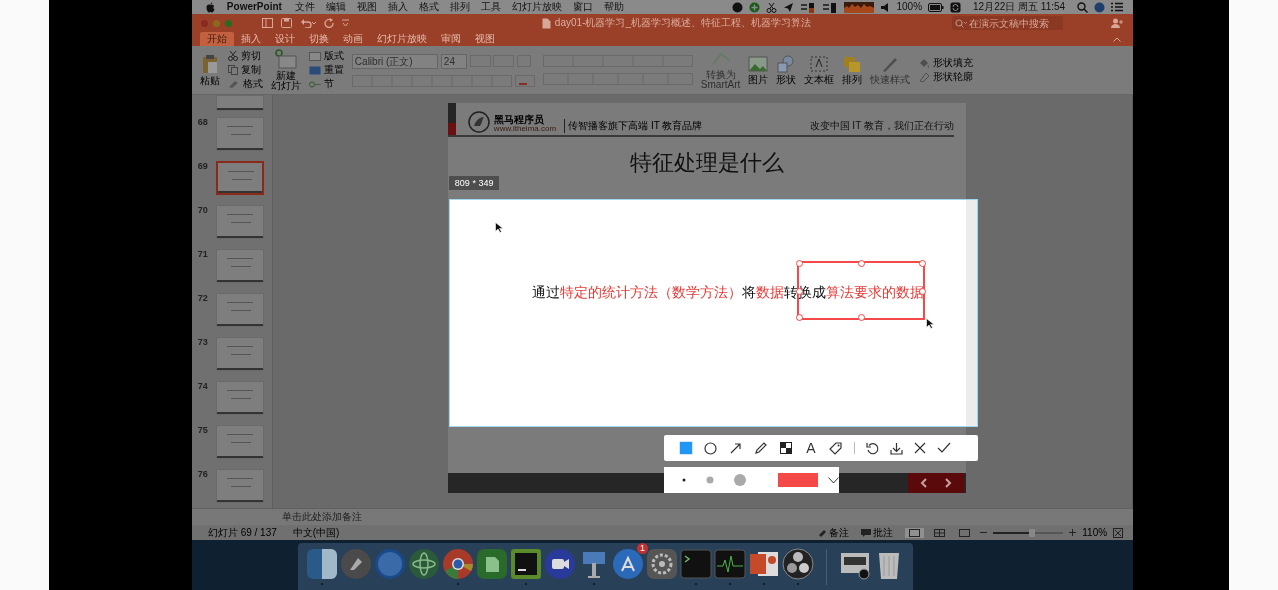 This screenshot has height=590, width=1278. What do you see at coordinates (1028, 532) in the screenshot?
I see `zoom-slider` at bounding box center [1028, 532].